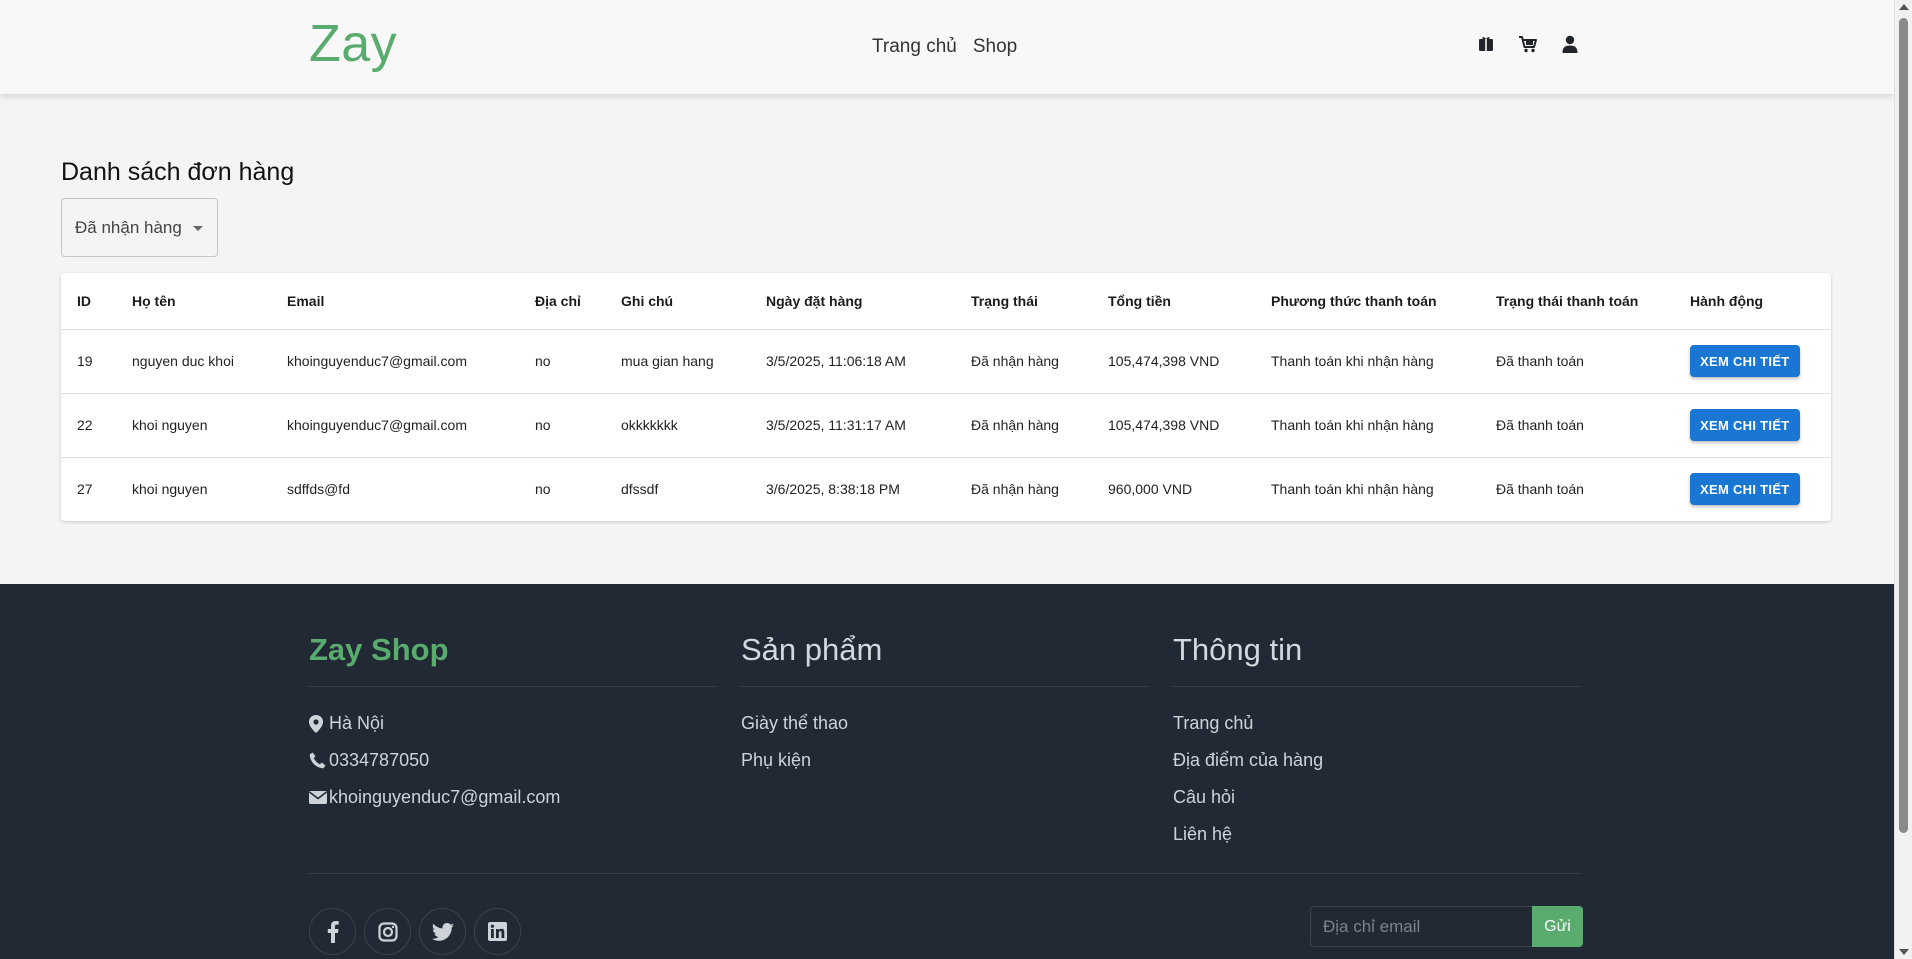 The image size is (1912, 959). Describe the element at coordinates (319, 760) in the screenshot. I see `phone-icon` at that location.